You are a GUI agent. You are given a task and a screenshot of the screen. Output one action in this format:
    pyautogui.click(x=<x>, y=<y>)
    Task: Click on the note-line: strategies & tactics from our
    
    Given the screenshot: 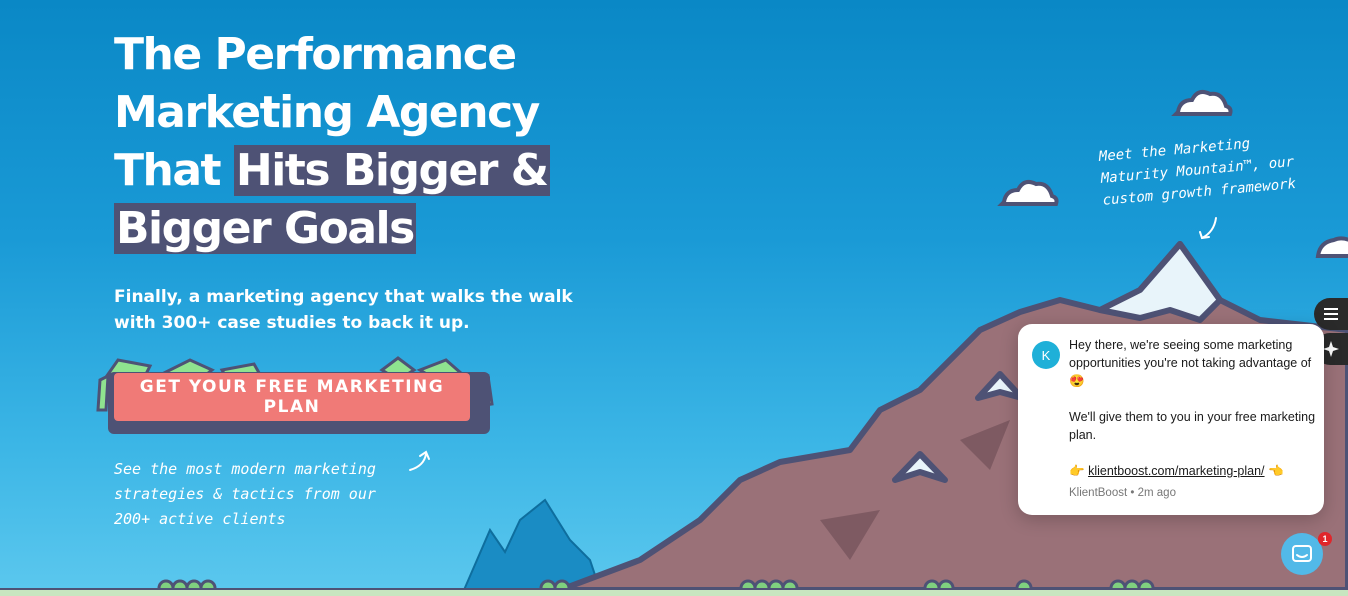 What is the action you would take?
    pyautogui.click(x=245, y=494)
    